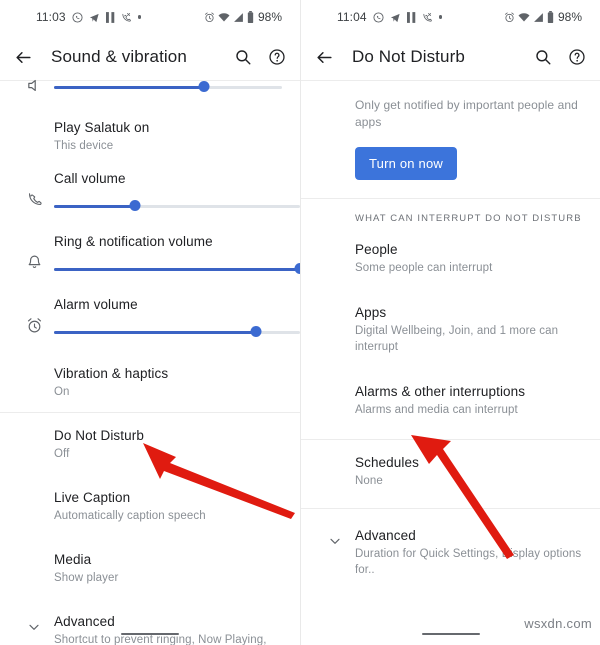  What do you see at coordinates (352, 17) in the screenshot?
I see `status-time: 11:04` at bounding box center [352, 17].